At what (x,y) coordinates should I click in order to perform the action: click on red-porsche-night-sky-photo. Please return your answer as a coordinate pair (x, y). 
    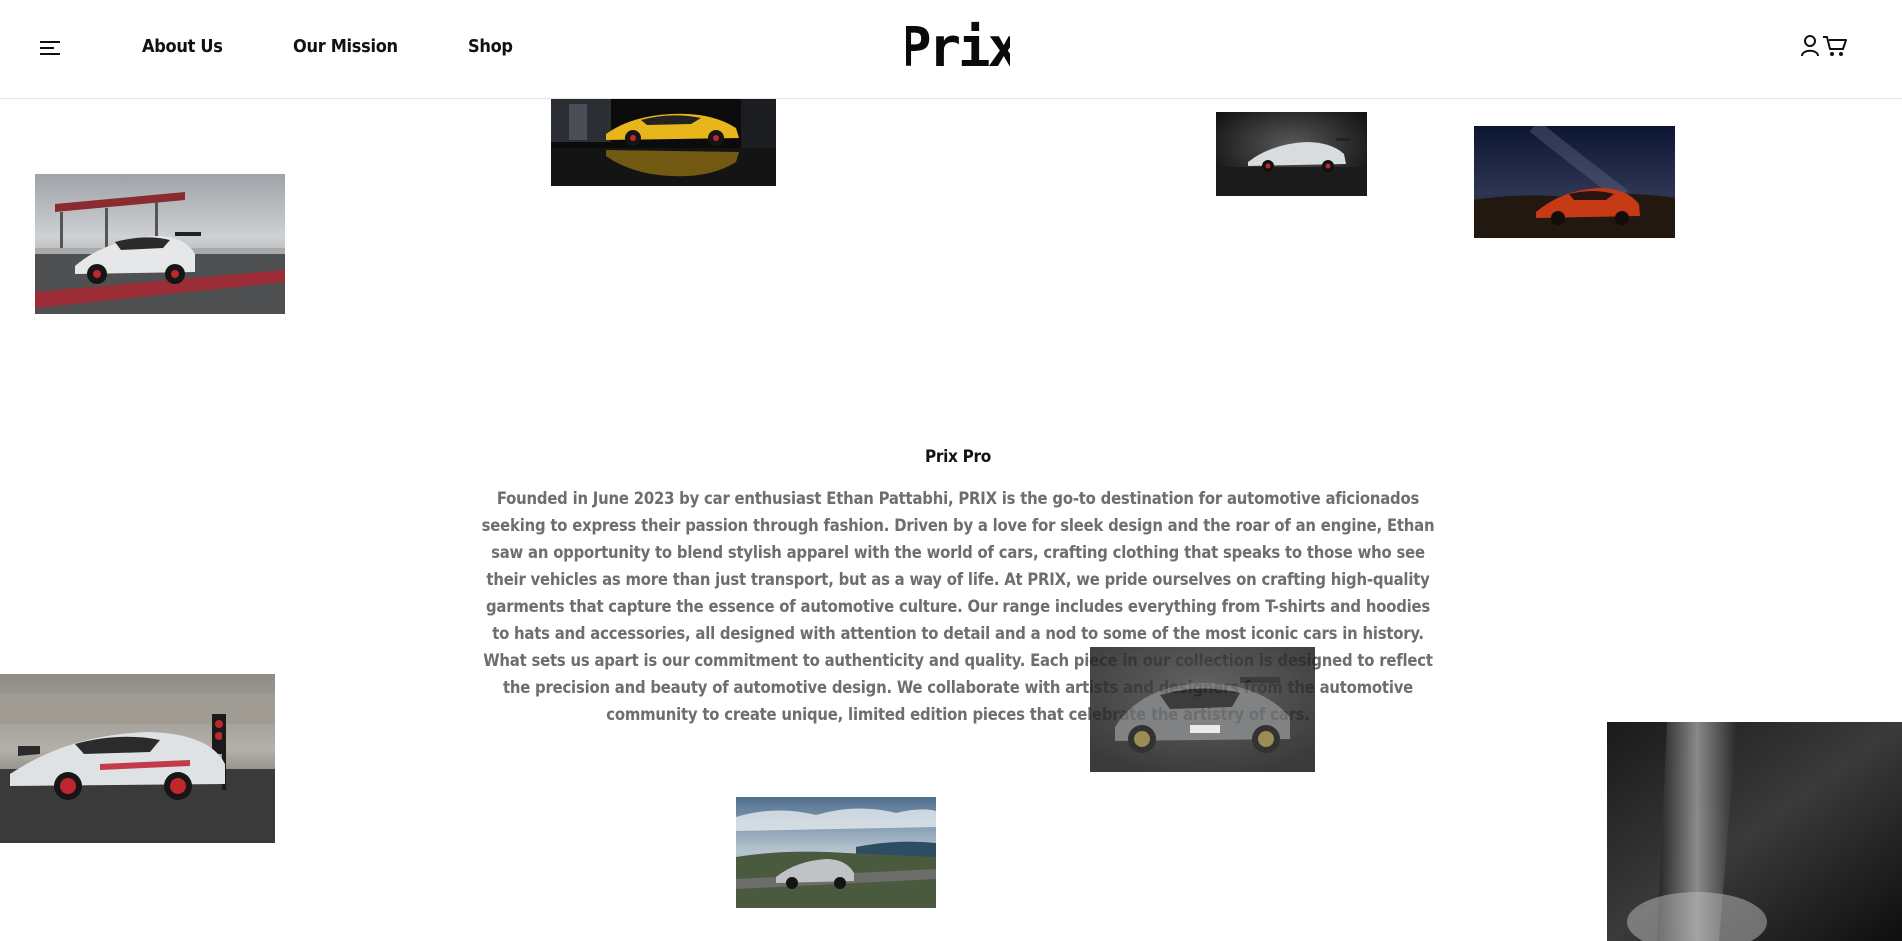
    Looking at the image, I should click on (1574, 182).